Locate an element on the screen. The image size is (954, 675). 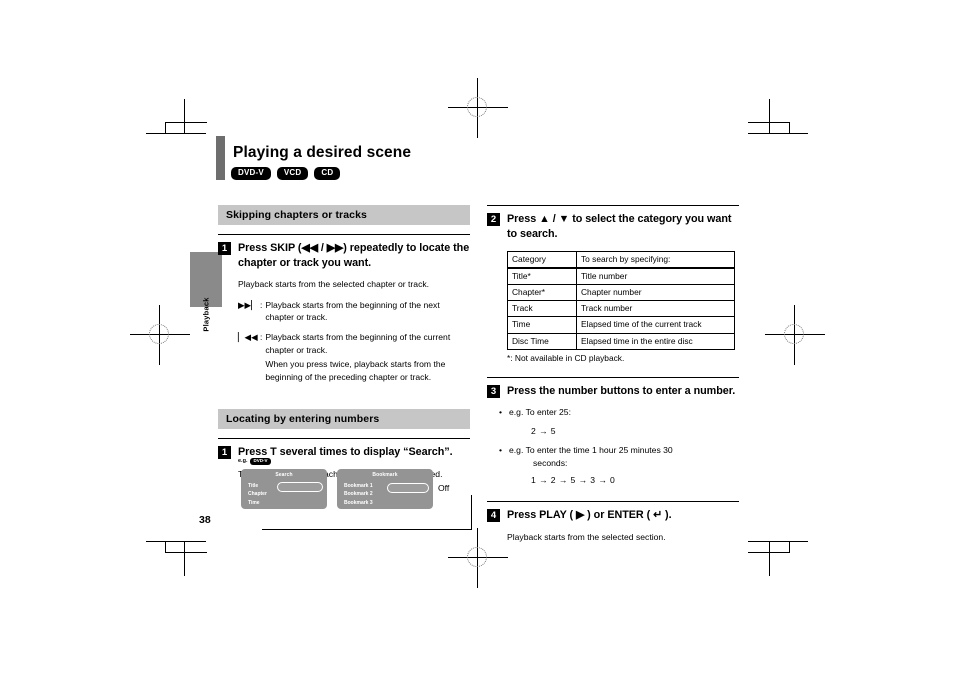
table-cell-description: Title number is located at coordinates (655, 276).